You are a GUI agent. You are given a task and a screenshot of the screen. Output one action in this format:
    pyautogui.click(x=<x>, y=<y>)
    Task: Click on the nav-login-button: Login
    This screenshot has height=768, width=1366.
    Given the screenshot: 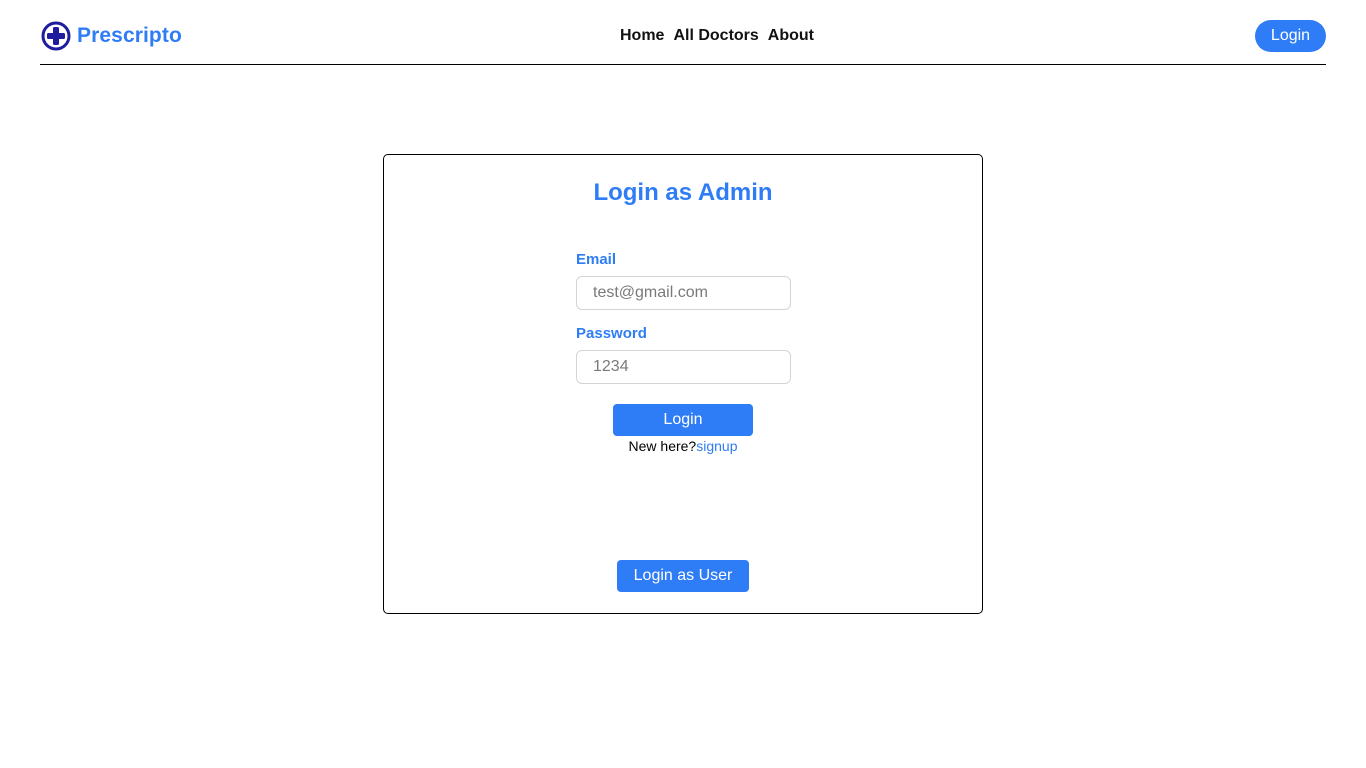 What is the action you would take?
    pyautogui.click(x=1290, y=36)
    